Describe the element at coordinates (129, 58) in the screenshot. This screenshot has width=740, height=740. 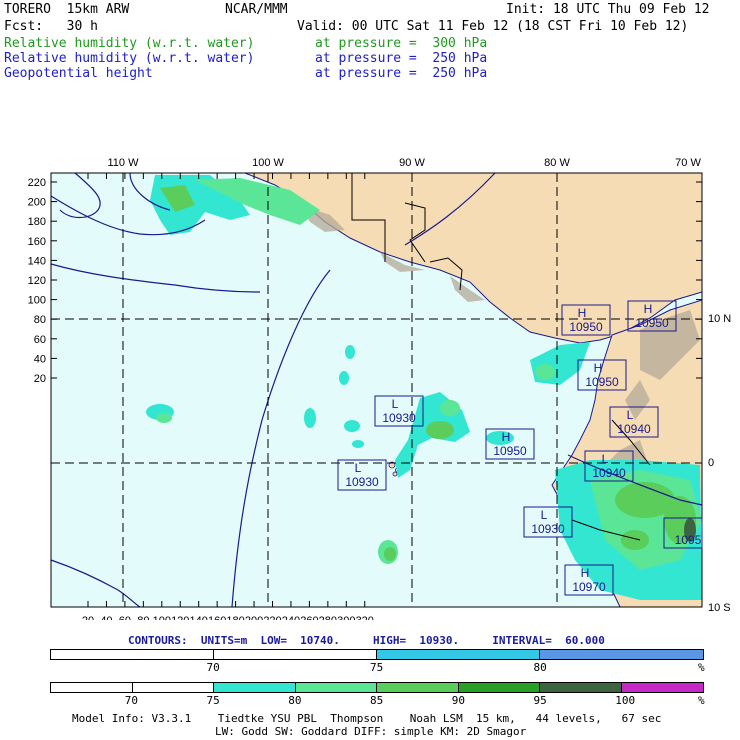
I see `field-2-name: Relative humidity (w.r.t. water)` at that location.